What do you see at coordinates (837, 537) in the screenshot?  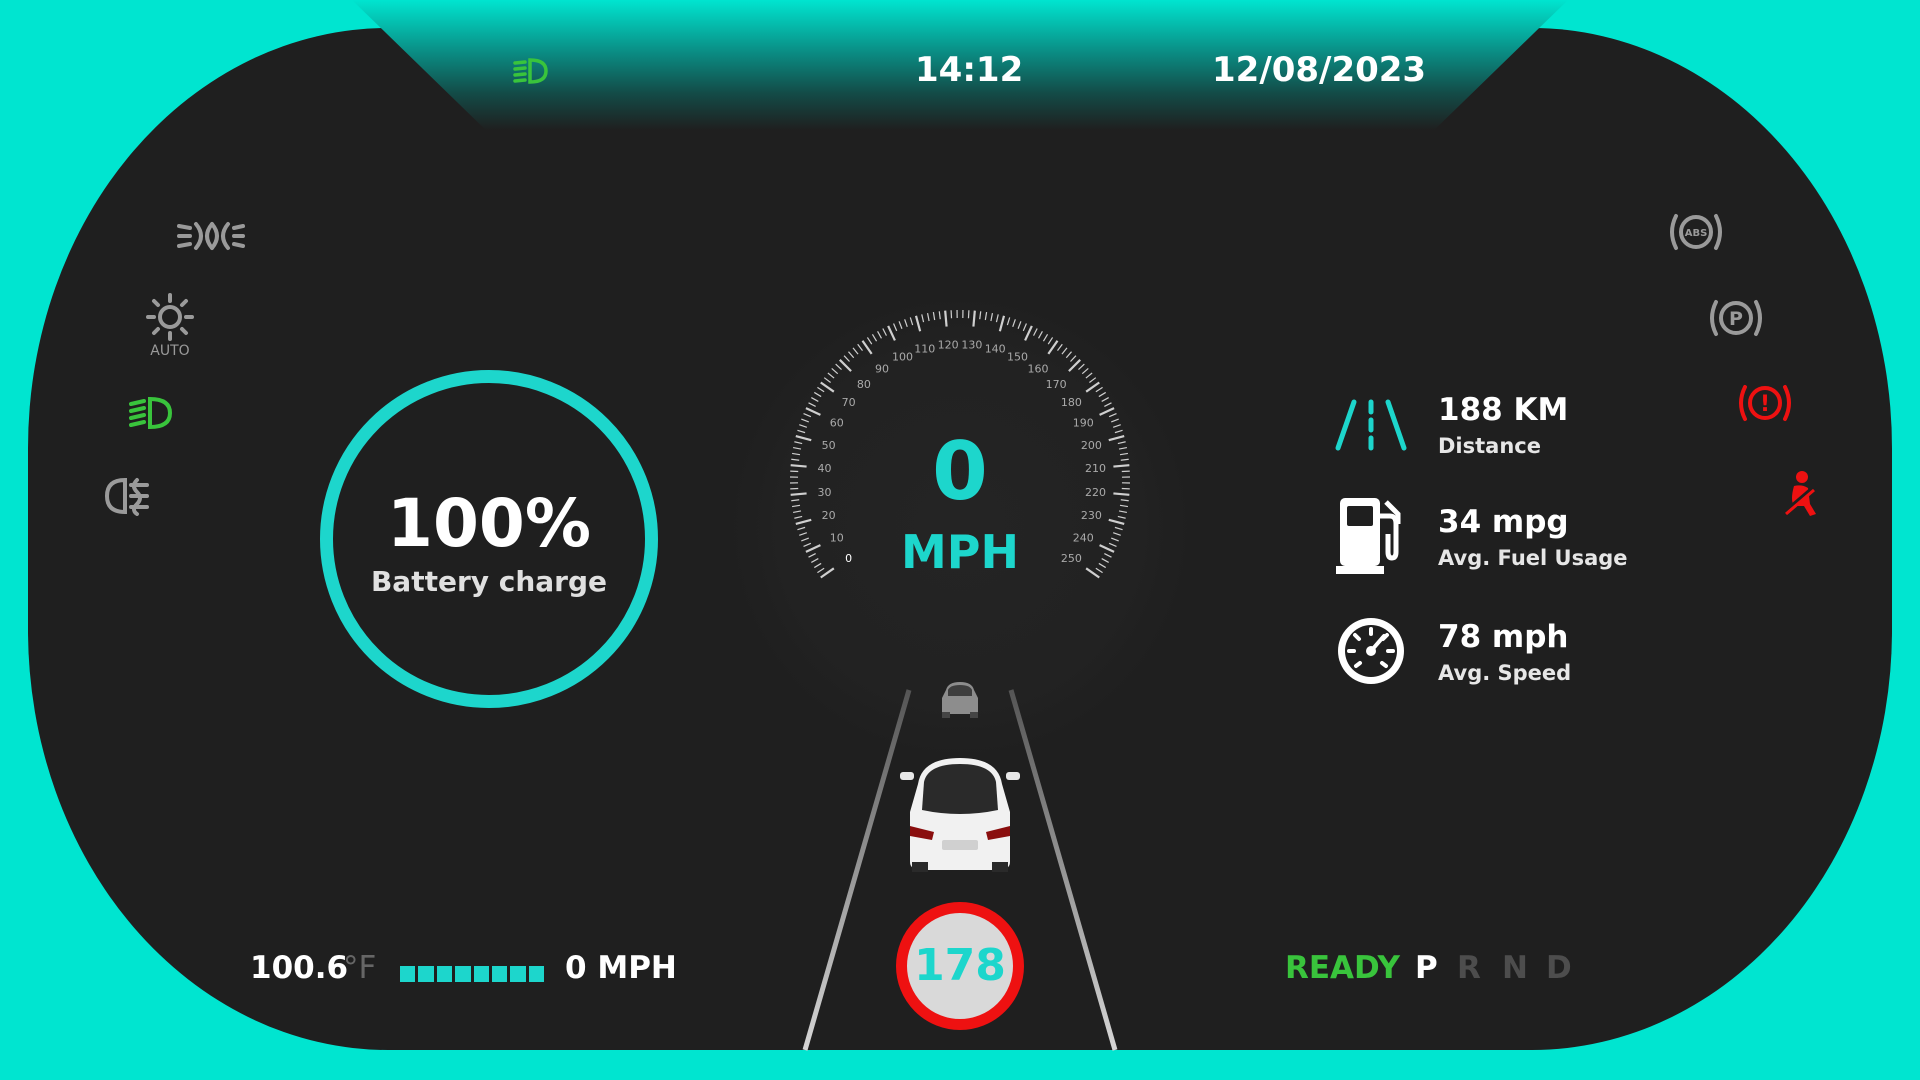 I see `gauge-tick-label: 10` at bounding box center [837, 537].